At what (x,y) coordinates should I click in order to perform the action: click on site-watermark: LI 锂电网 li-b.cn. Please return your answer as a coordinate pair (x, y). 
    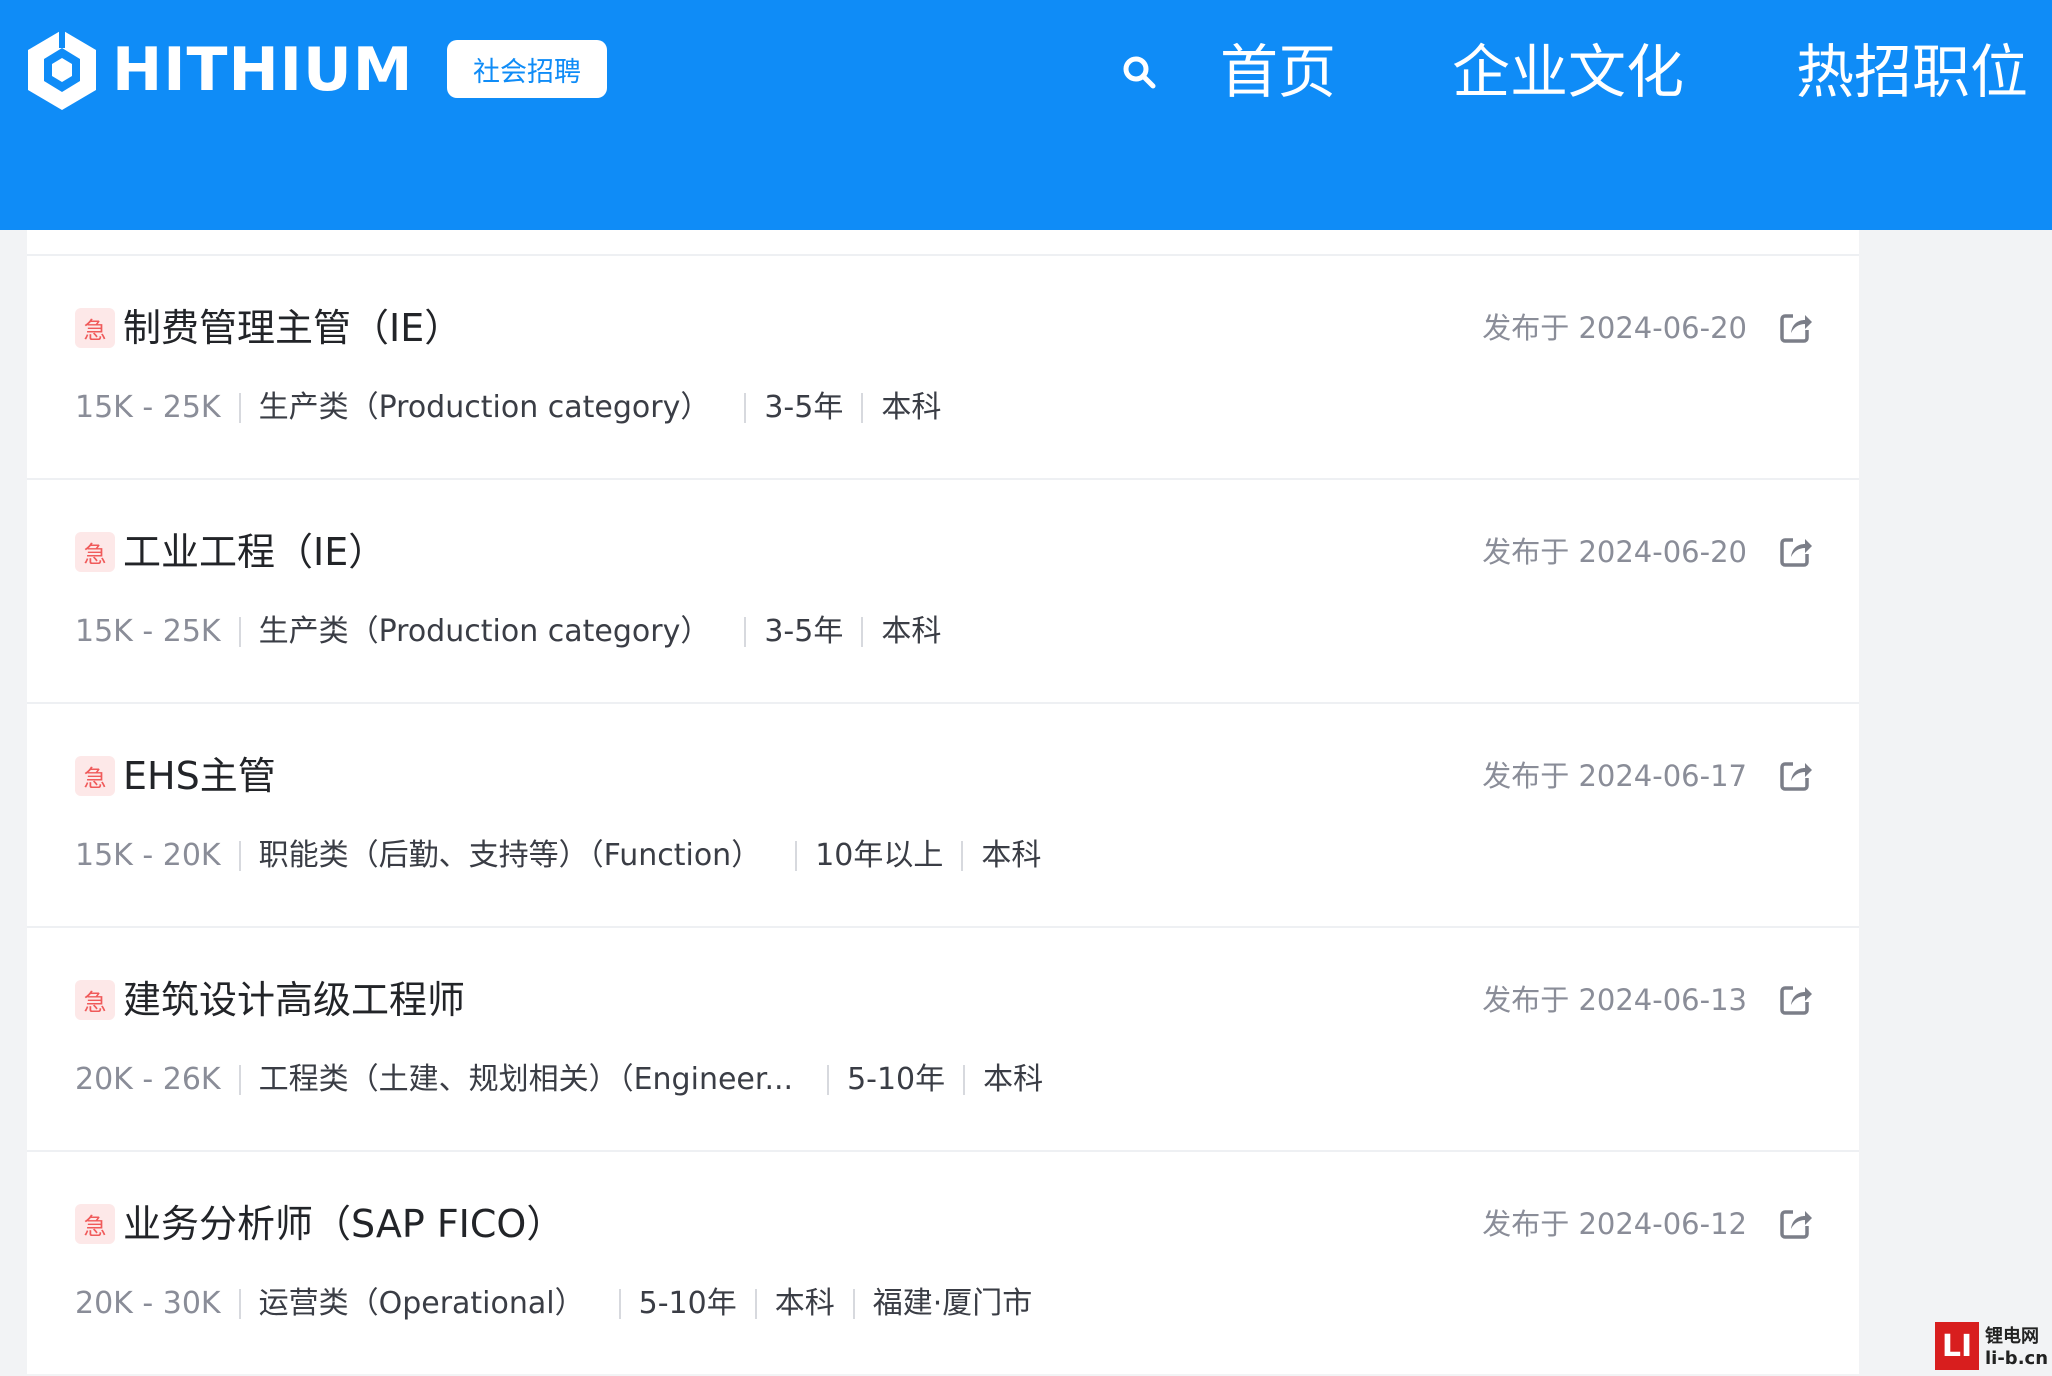
    Looking at the image, I should click on (1991, 1346).